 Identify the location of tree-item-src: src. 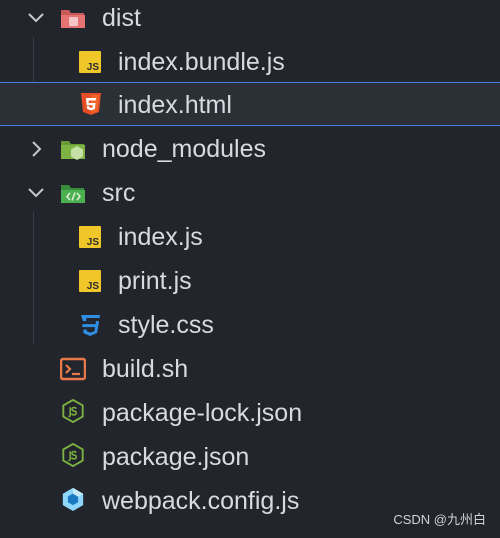
(250, 193).